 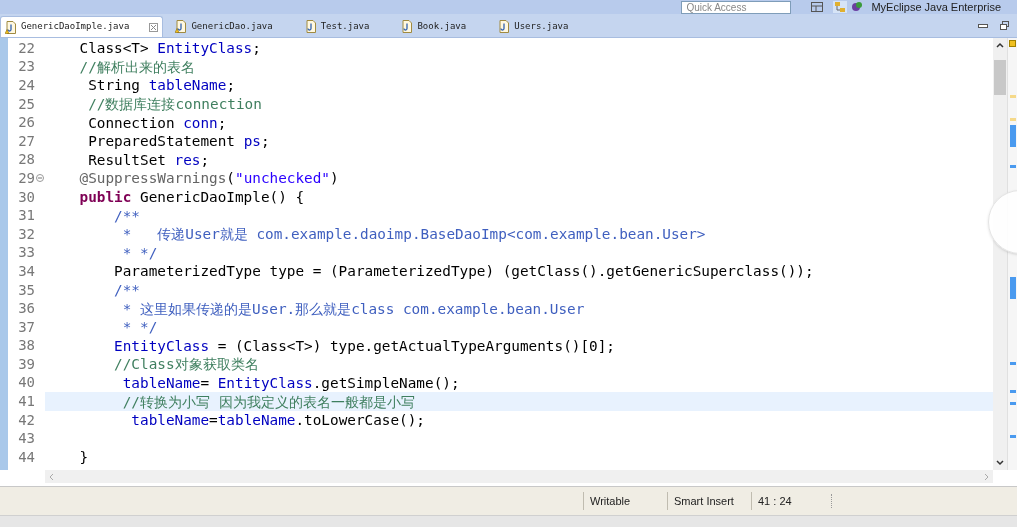 What do you see at coordinates (936, 7) in the screenshot?
I see `perspective-label: MyEclipse Java Enterprise` at bounding box center [936, 7].